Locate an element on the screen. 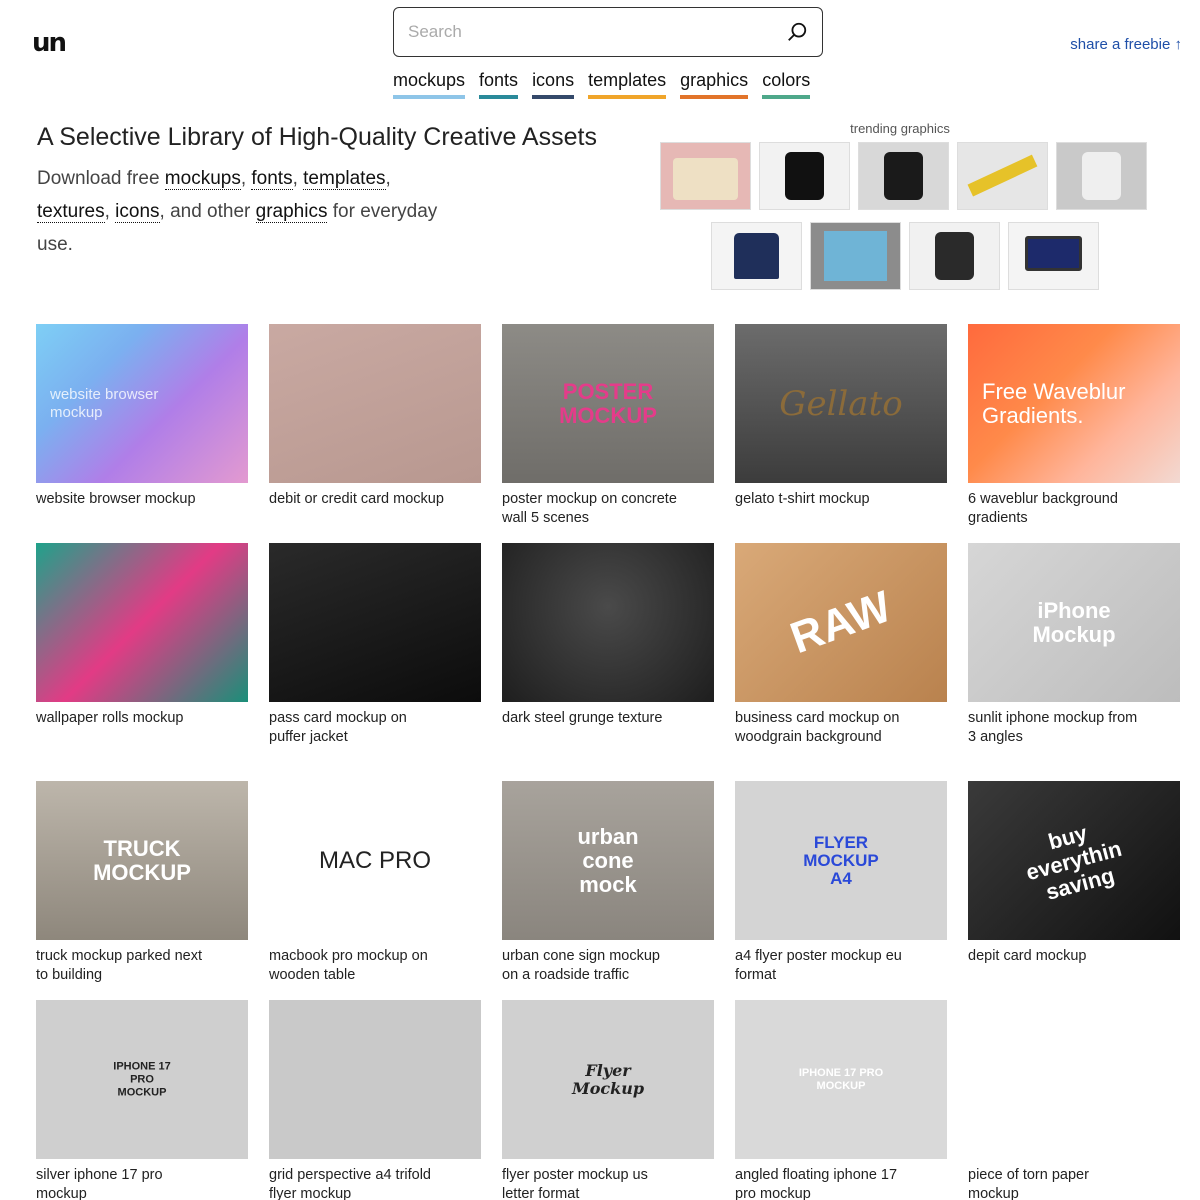 This screenshot has width=1200, height=1200. asset-title: sunlit iphone mockup from 3 angles is located at coordinates (1053, 727).